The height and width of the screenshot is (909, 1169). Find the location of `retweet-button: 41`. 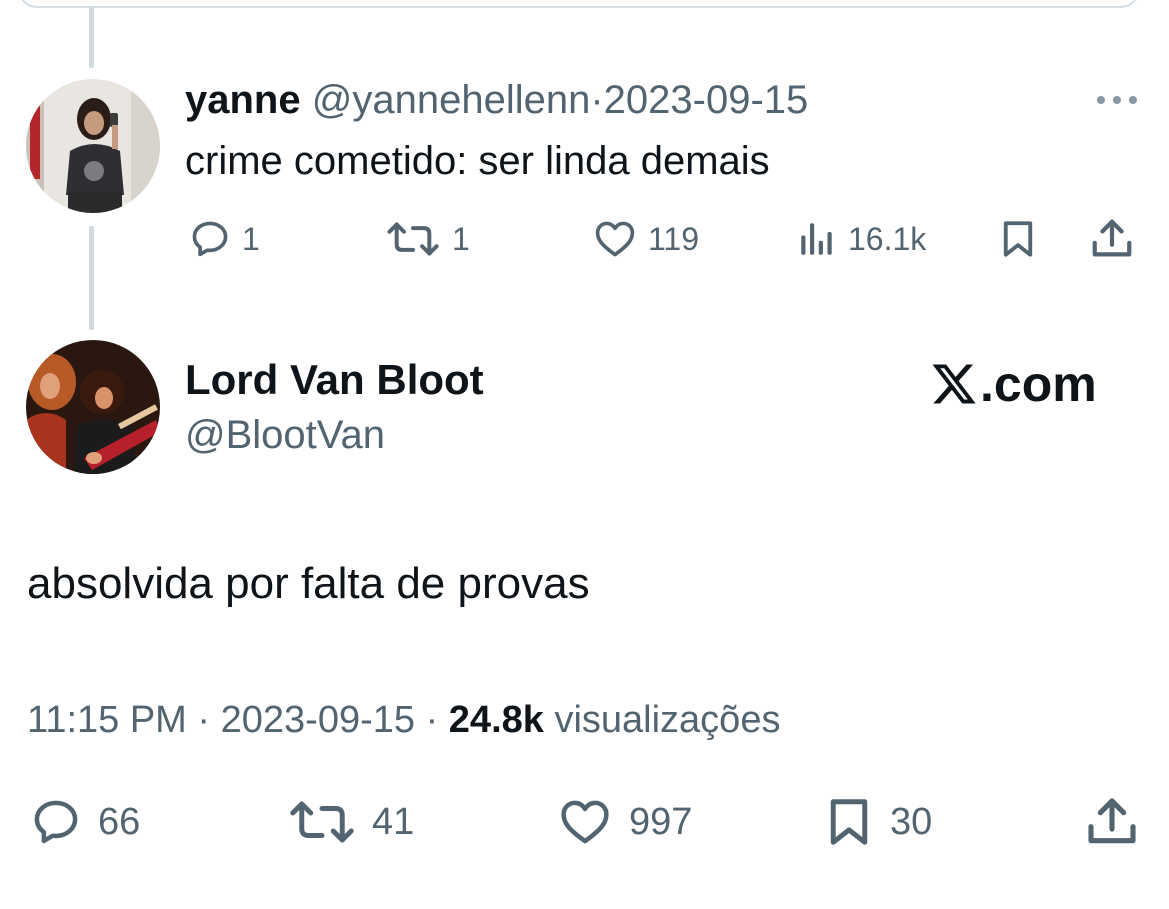

retweet-button: 41 is located at coordinates (350, 822).